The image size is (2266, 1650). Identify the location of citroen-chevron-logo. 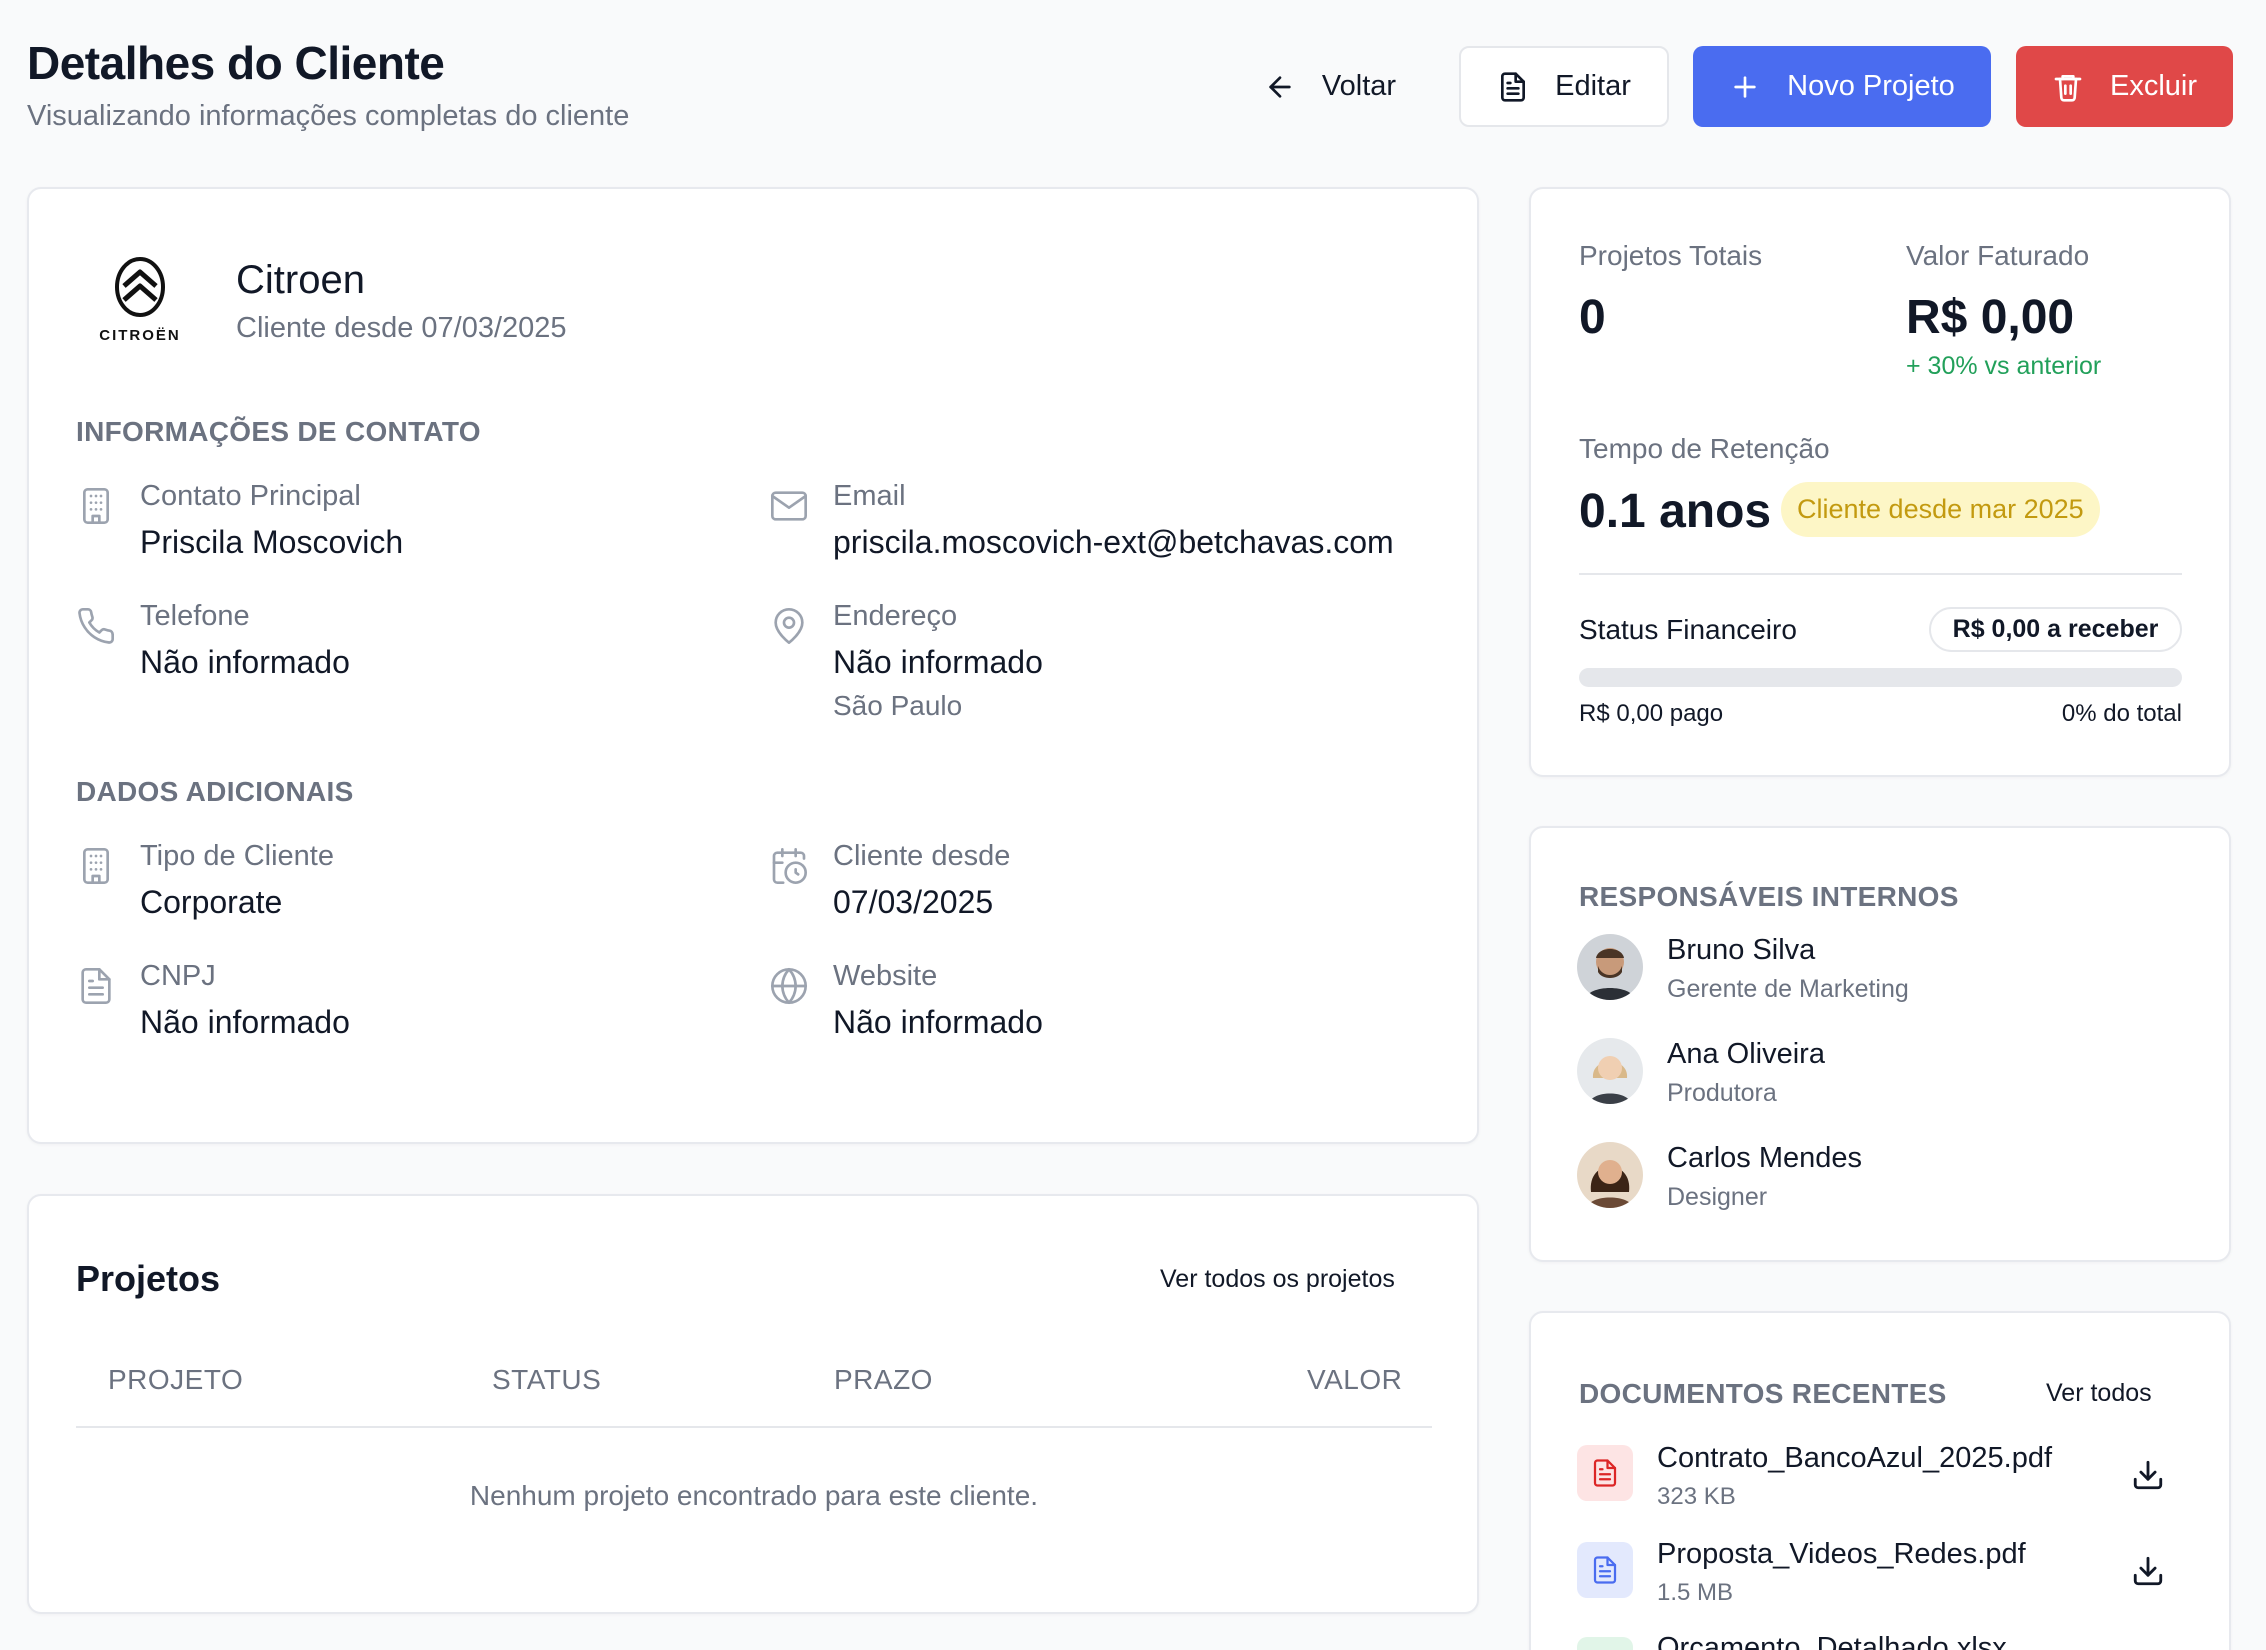
(140, 287).